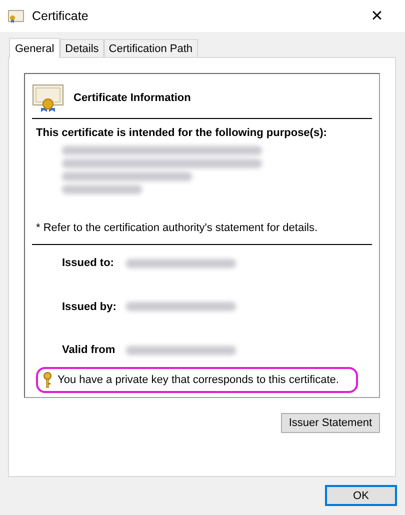 The width and height of the screenshot is (405, 515). I want to click on tab: Details, so click(82, 48).